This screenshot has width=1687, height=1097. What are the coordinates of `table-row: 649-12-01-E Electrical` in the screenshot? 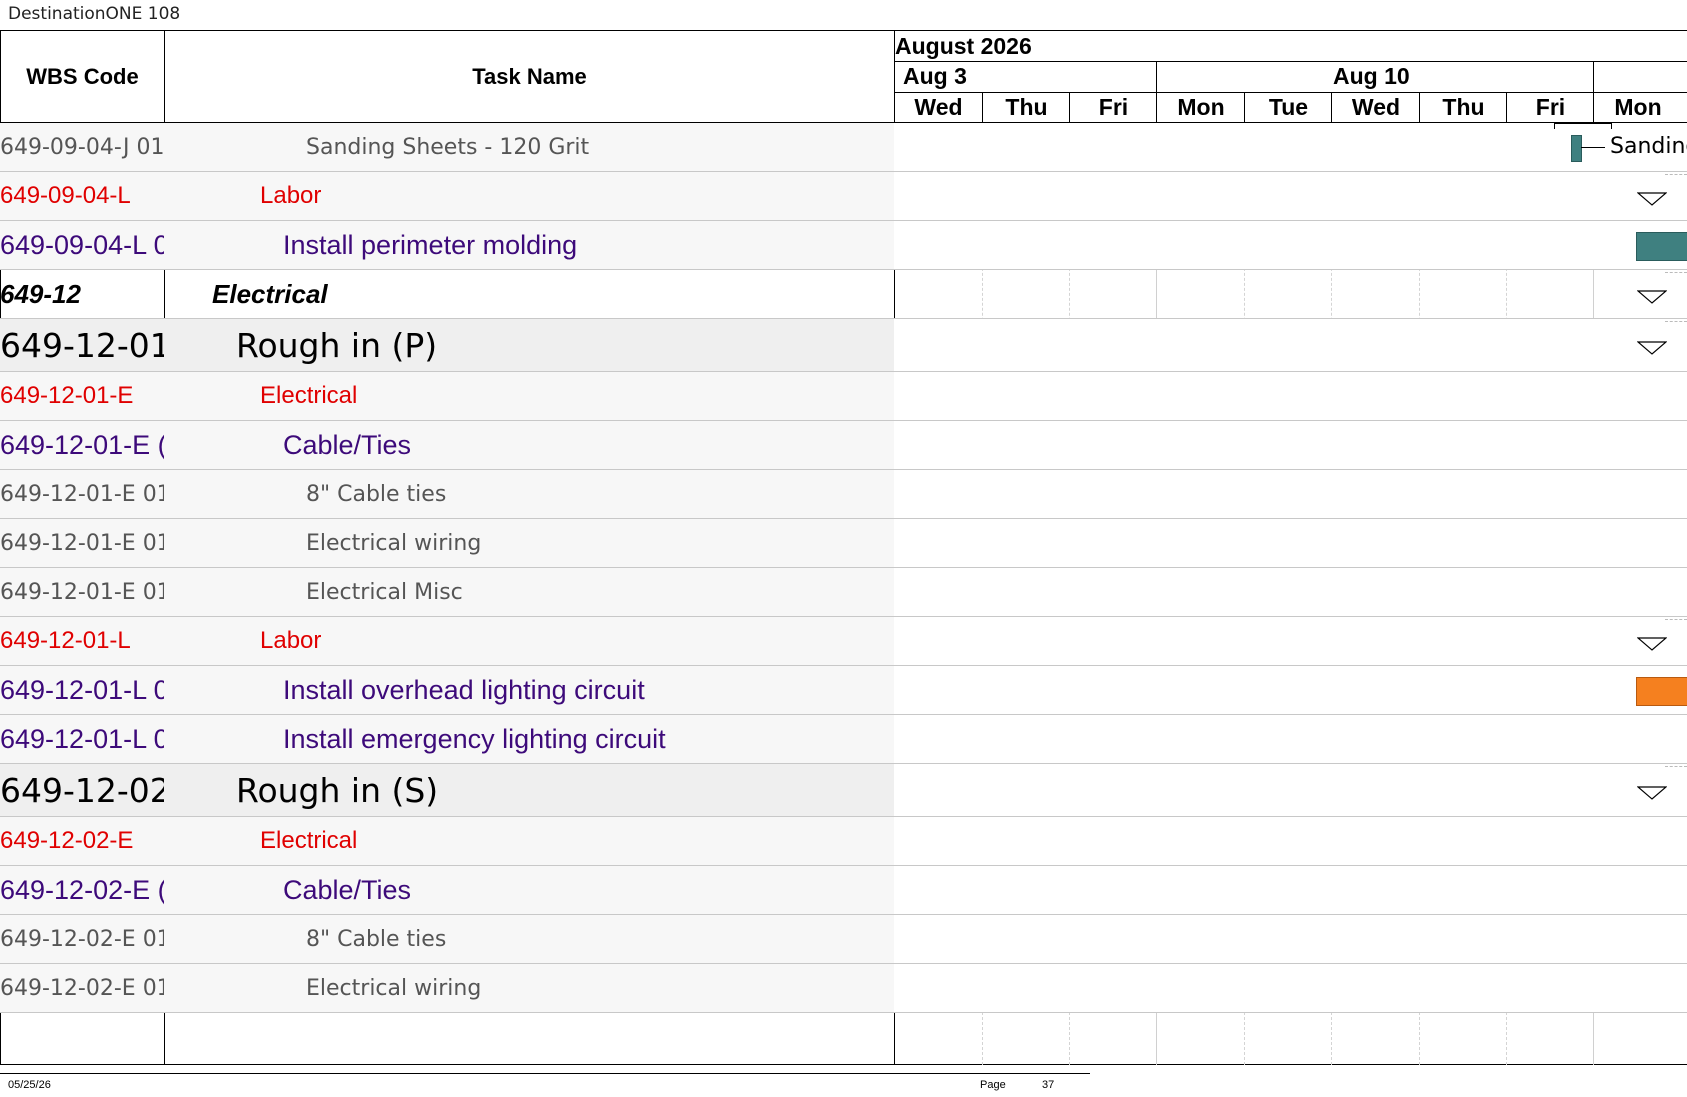 It's located at (843, 396).